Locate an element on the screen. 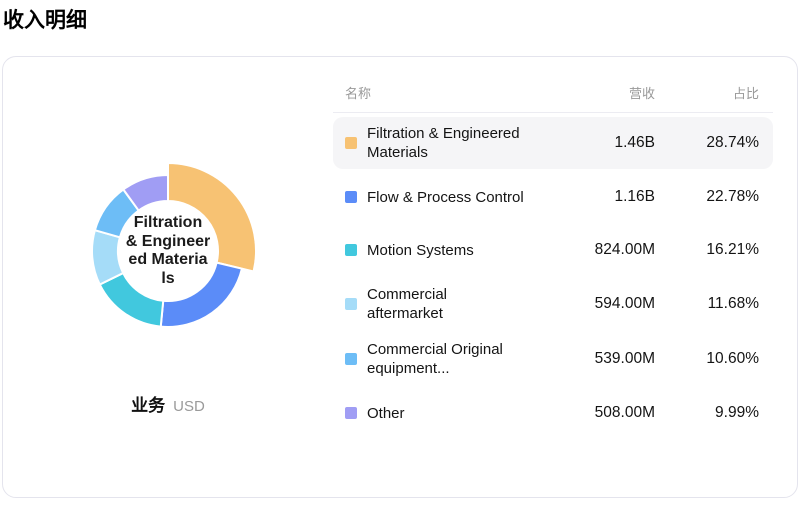 This screenshot has height=509, width=800. series-revenue: 824.00M is located at coordinates (624, 249).